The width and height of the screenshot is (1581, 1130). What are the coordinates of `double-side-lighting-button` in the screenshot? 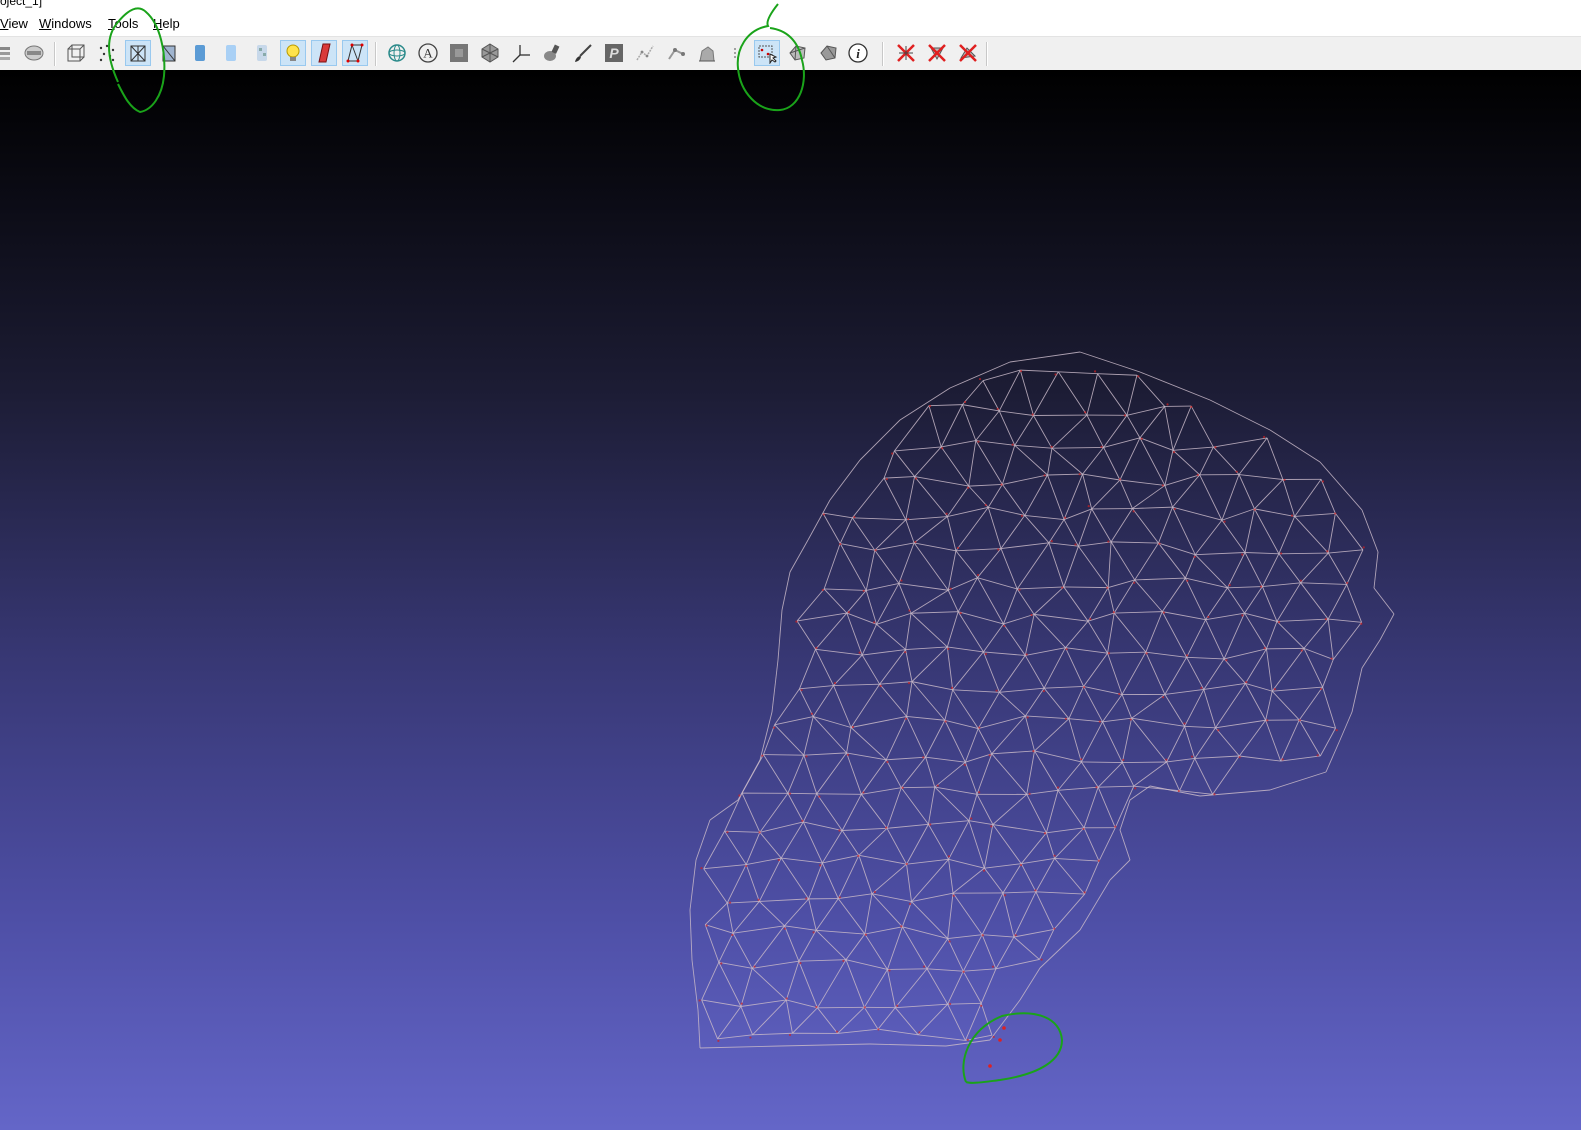 It's located at (324, 53).